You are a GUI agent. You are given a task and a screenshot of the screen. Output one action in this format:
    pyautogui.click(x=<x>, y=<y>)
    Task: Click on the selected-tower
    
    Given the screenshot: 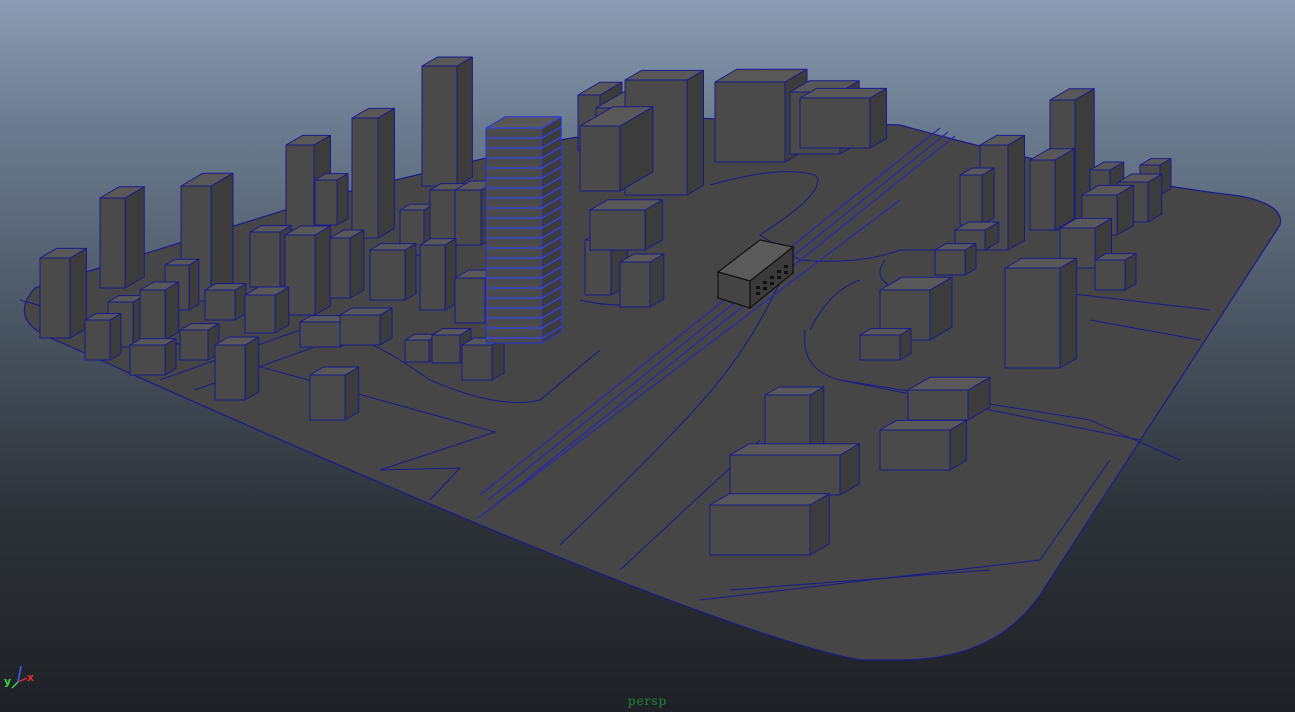 What is the action you would take?
    pyautogui.click(x=523, y=230)
    